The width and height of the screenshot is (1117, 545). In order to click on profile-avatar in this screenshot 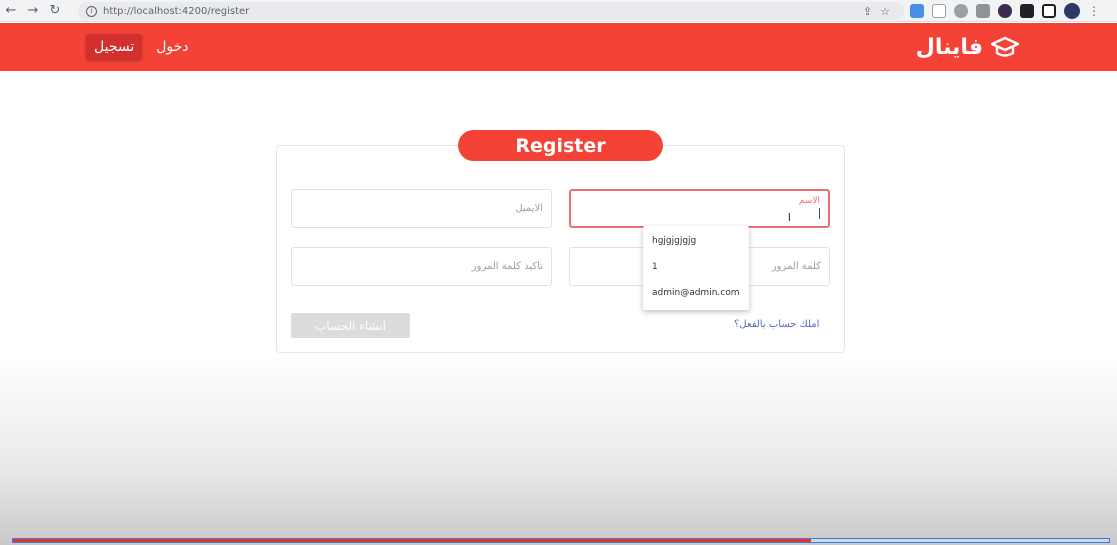, I will do `click(1072, 11)`.